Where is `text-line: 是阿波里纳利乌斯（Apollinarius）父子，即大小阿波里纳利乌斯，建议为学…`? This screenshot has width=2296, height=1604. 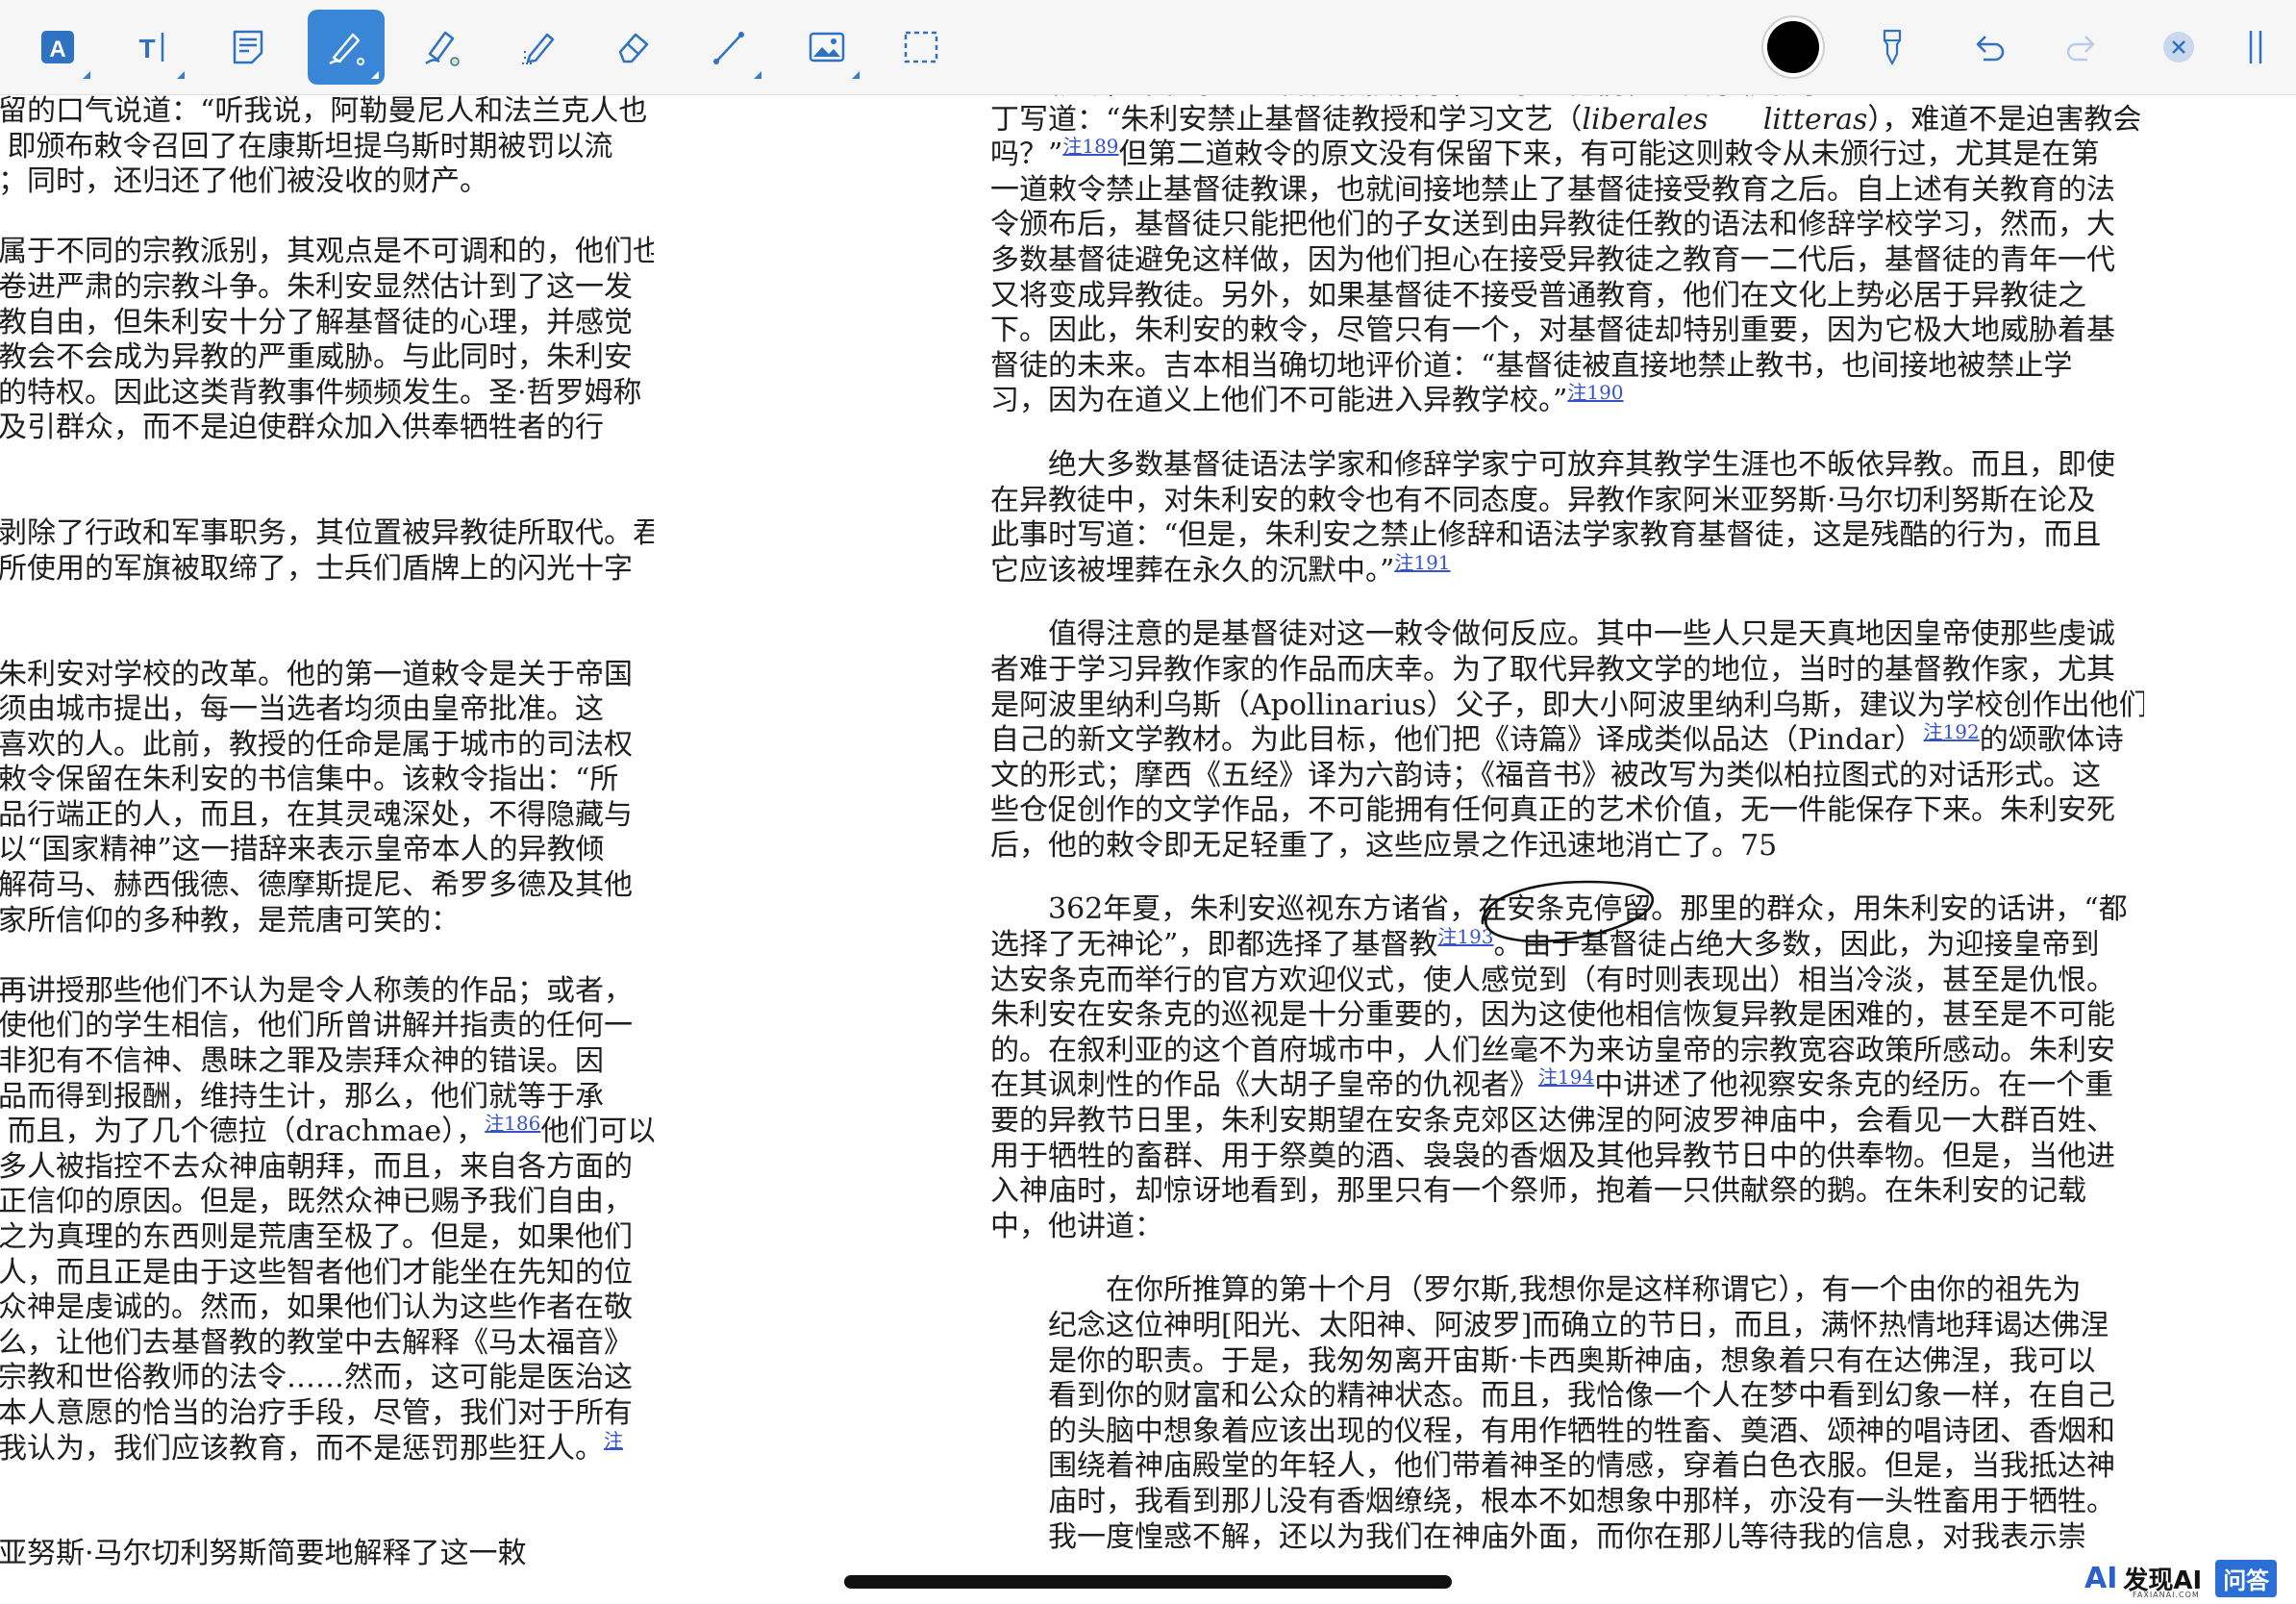
text-line: 是阿波里纳利乌斯（Apollinarius）父子，即大小阿波里纳利乌斯，建议为学… is located at coordinates (1567, 705).